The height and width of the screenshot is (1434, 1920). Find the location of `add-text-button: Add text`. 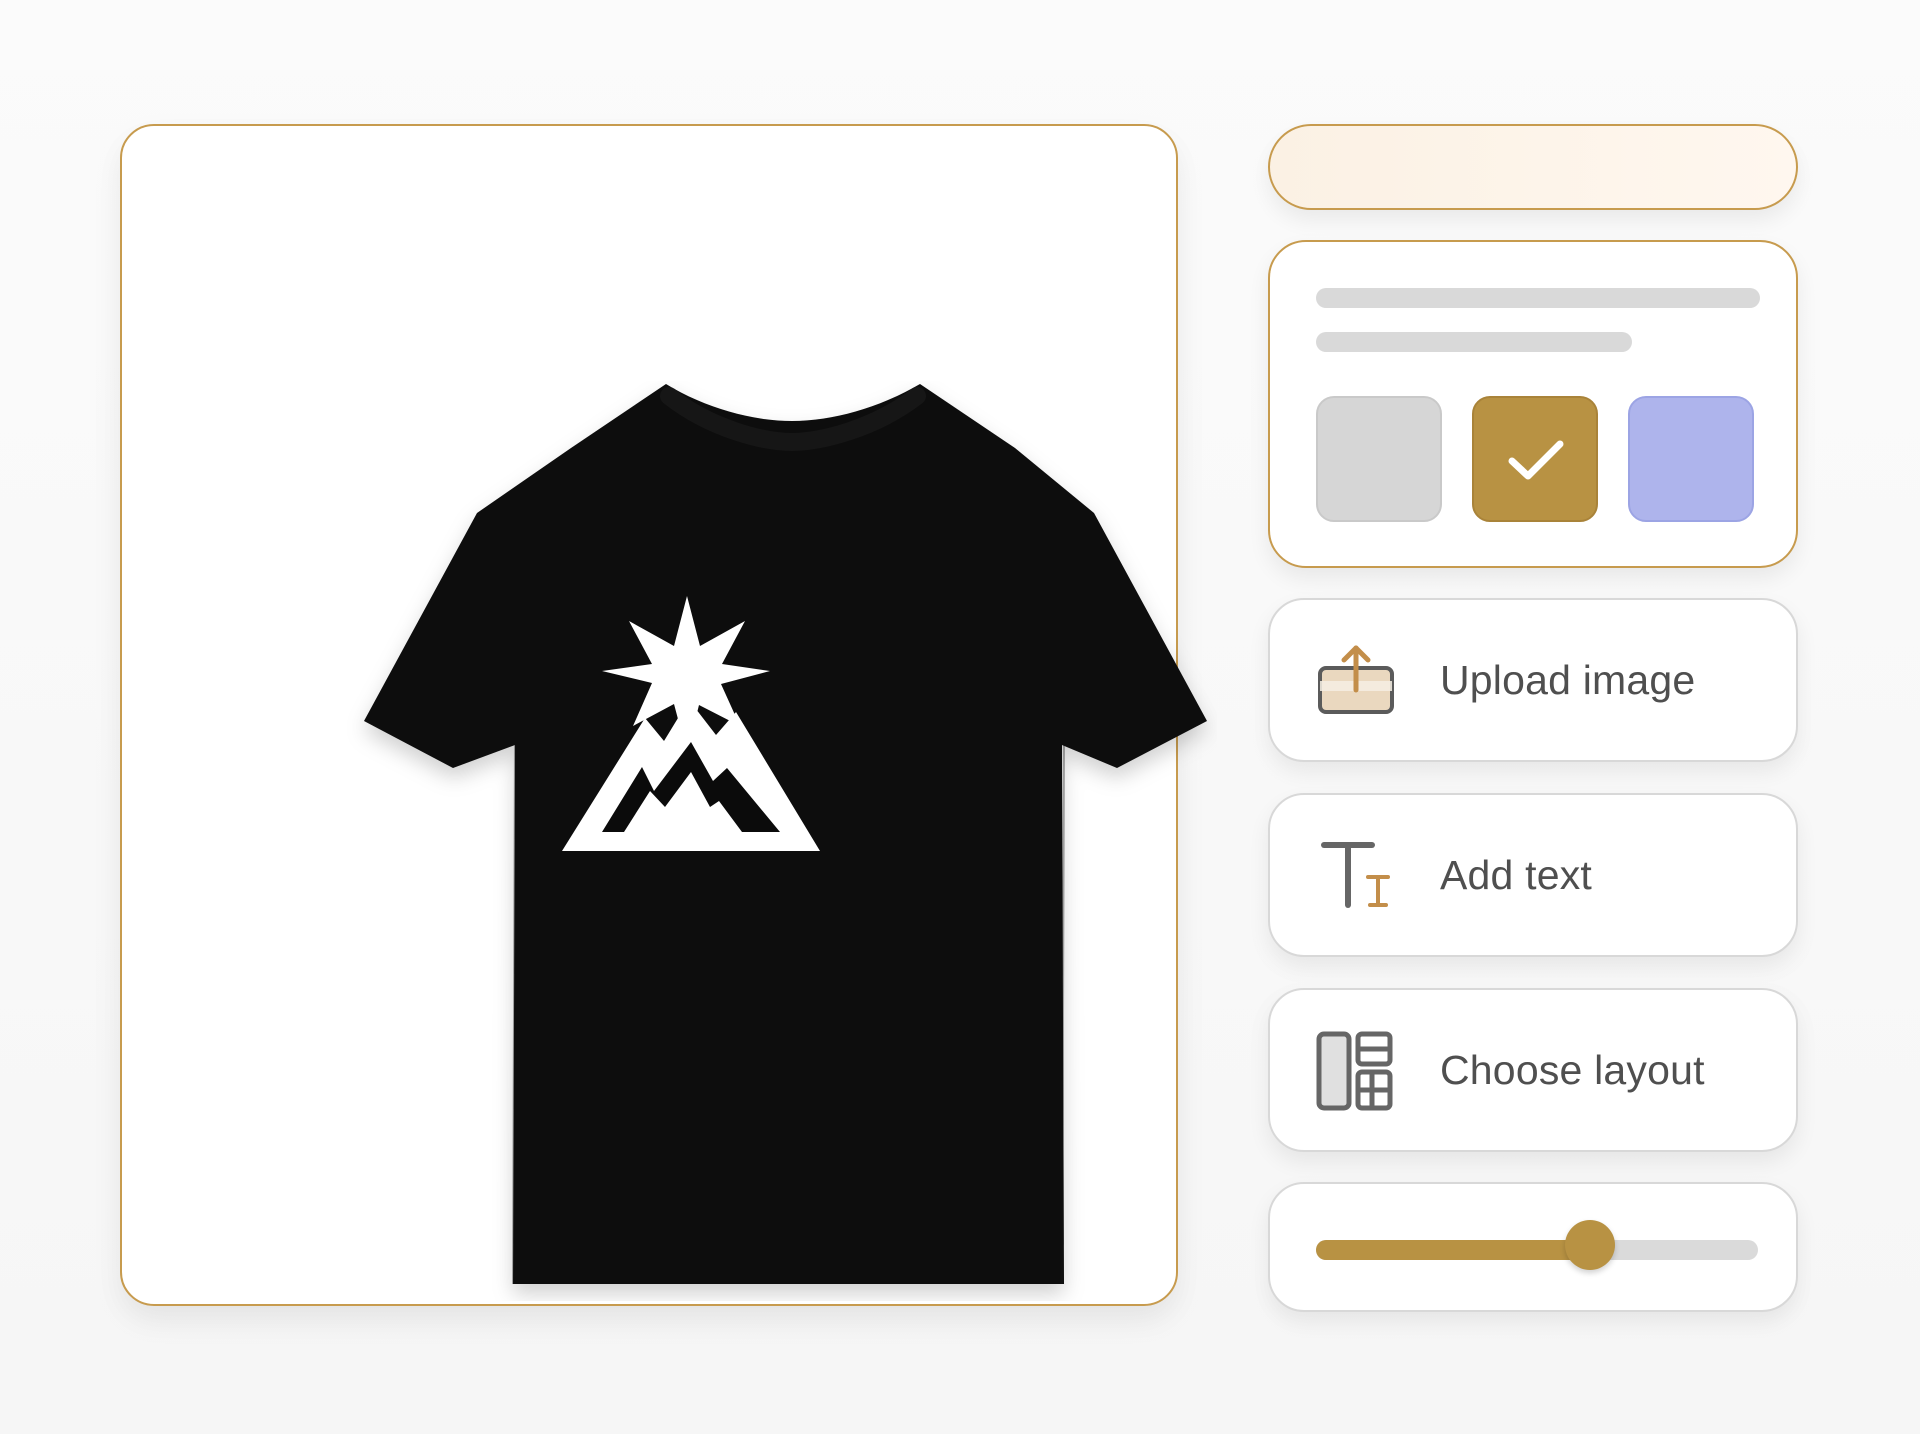

add-text-button: Add text is located at coordinates (1533, 875).